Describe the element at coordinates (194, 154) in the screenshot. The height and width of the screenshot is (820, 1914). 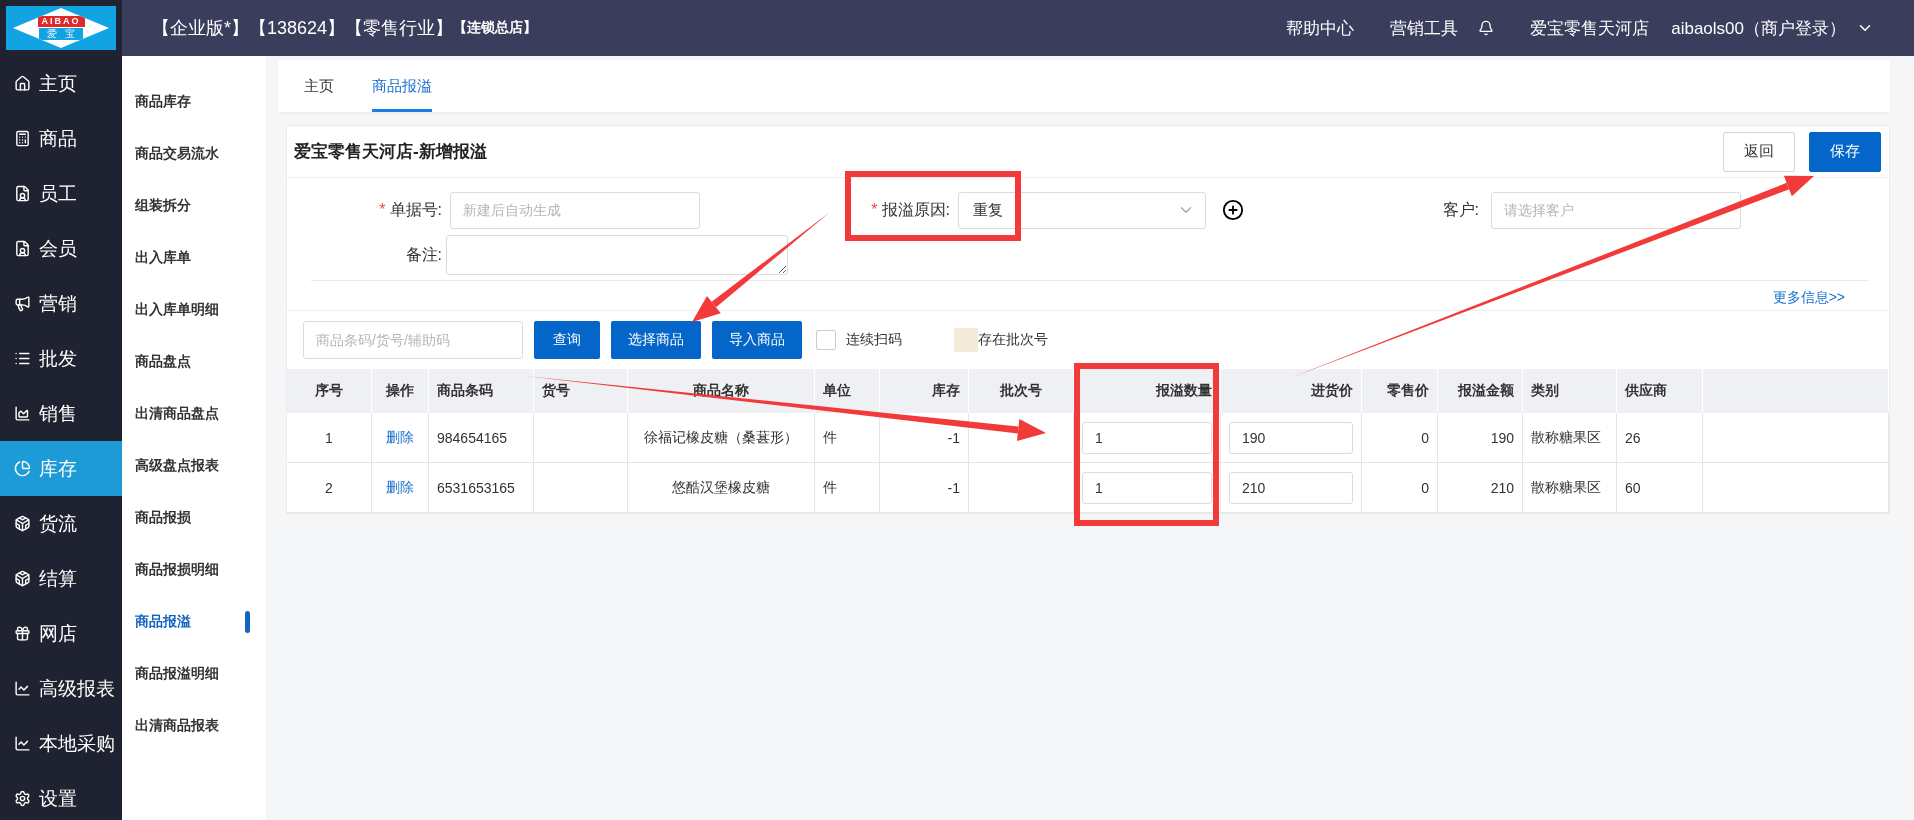
I see `submenu-item: 商品交易流水` at that location.